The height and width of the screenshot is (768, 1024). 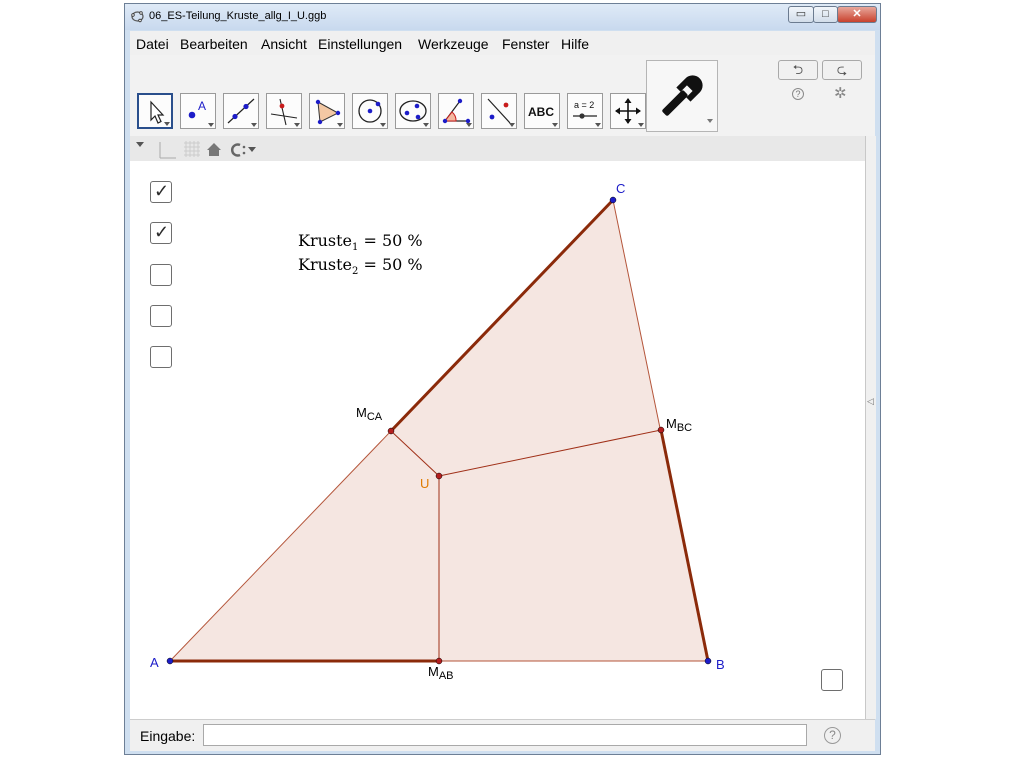 What do you see at coordinates (439, 476) in the screenshot?
I see `point-u` at bounding box center [439, 476].